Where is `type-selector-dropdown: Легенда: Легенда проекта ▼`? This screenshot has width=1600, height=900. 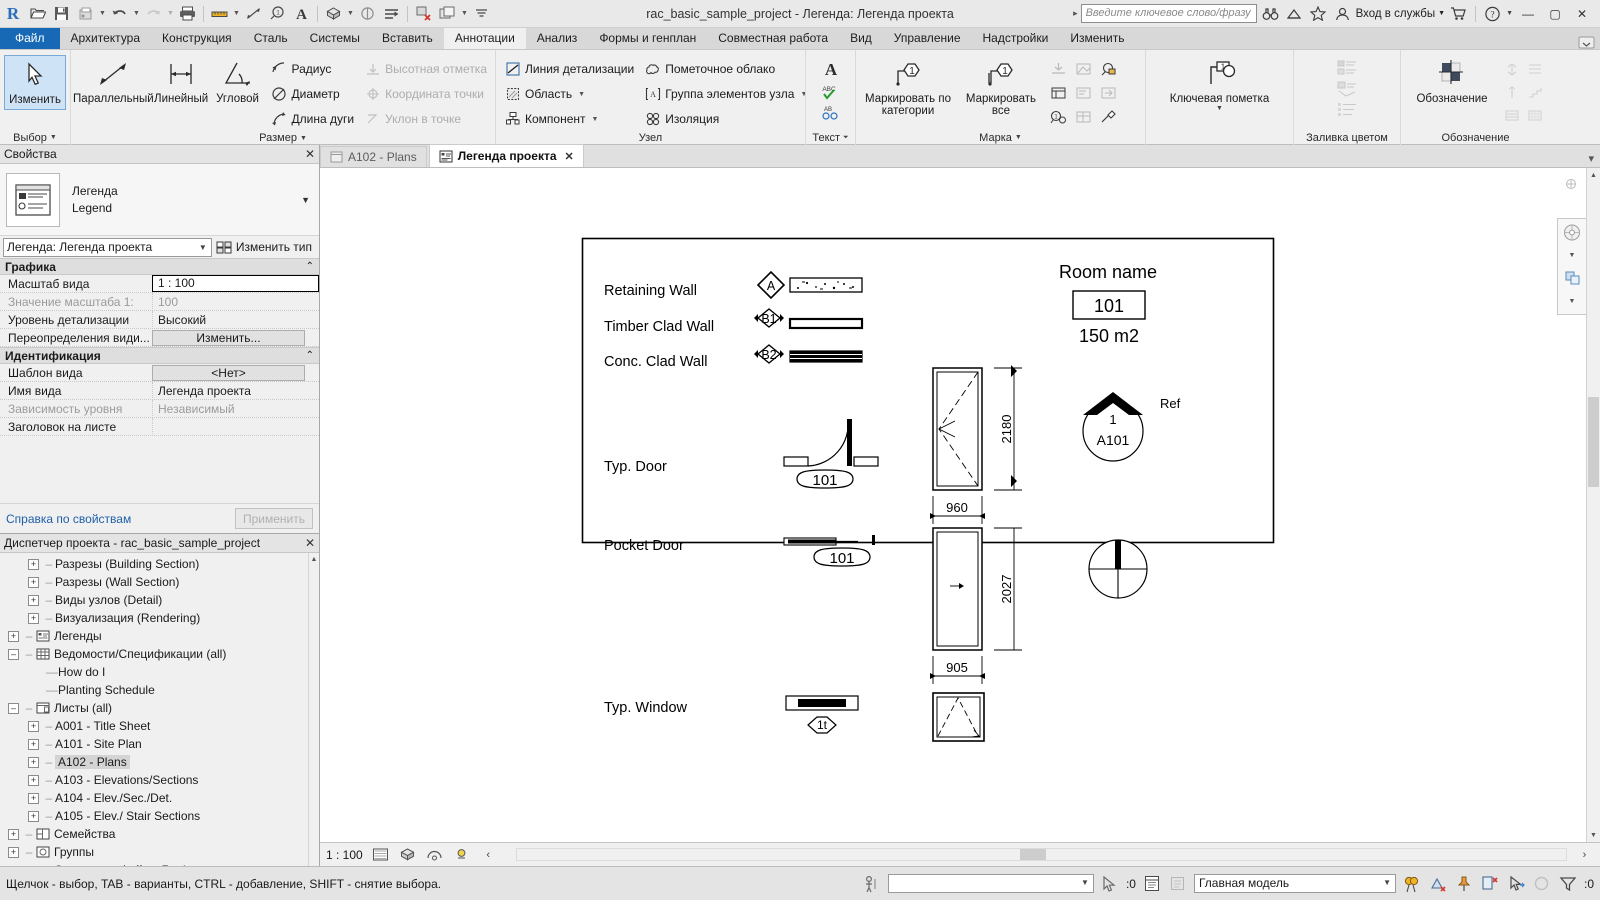 type-selector-dropdown: Легенда: Легенда проекта ▼ is located at coordinates (107, 247).